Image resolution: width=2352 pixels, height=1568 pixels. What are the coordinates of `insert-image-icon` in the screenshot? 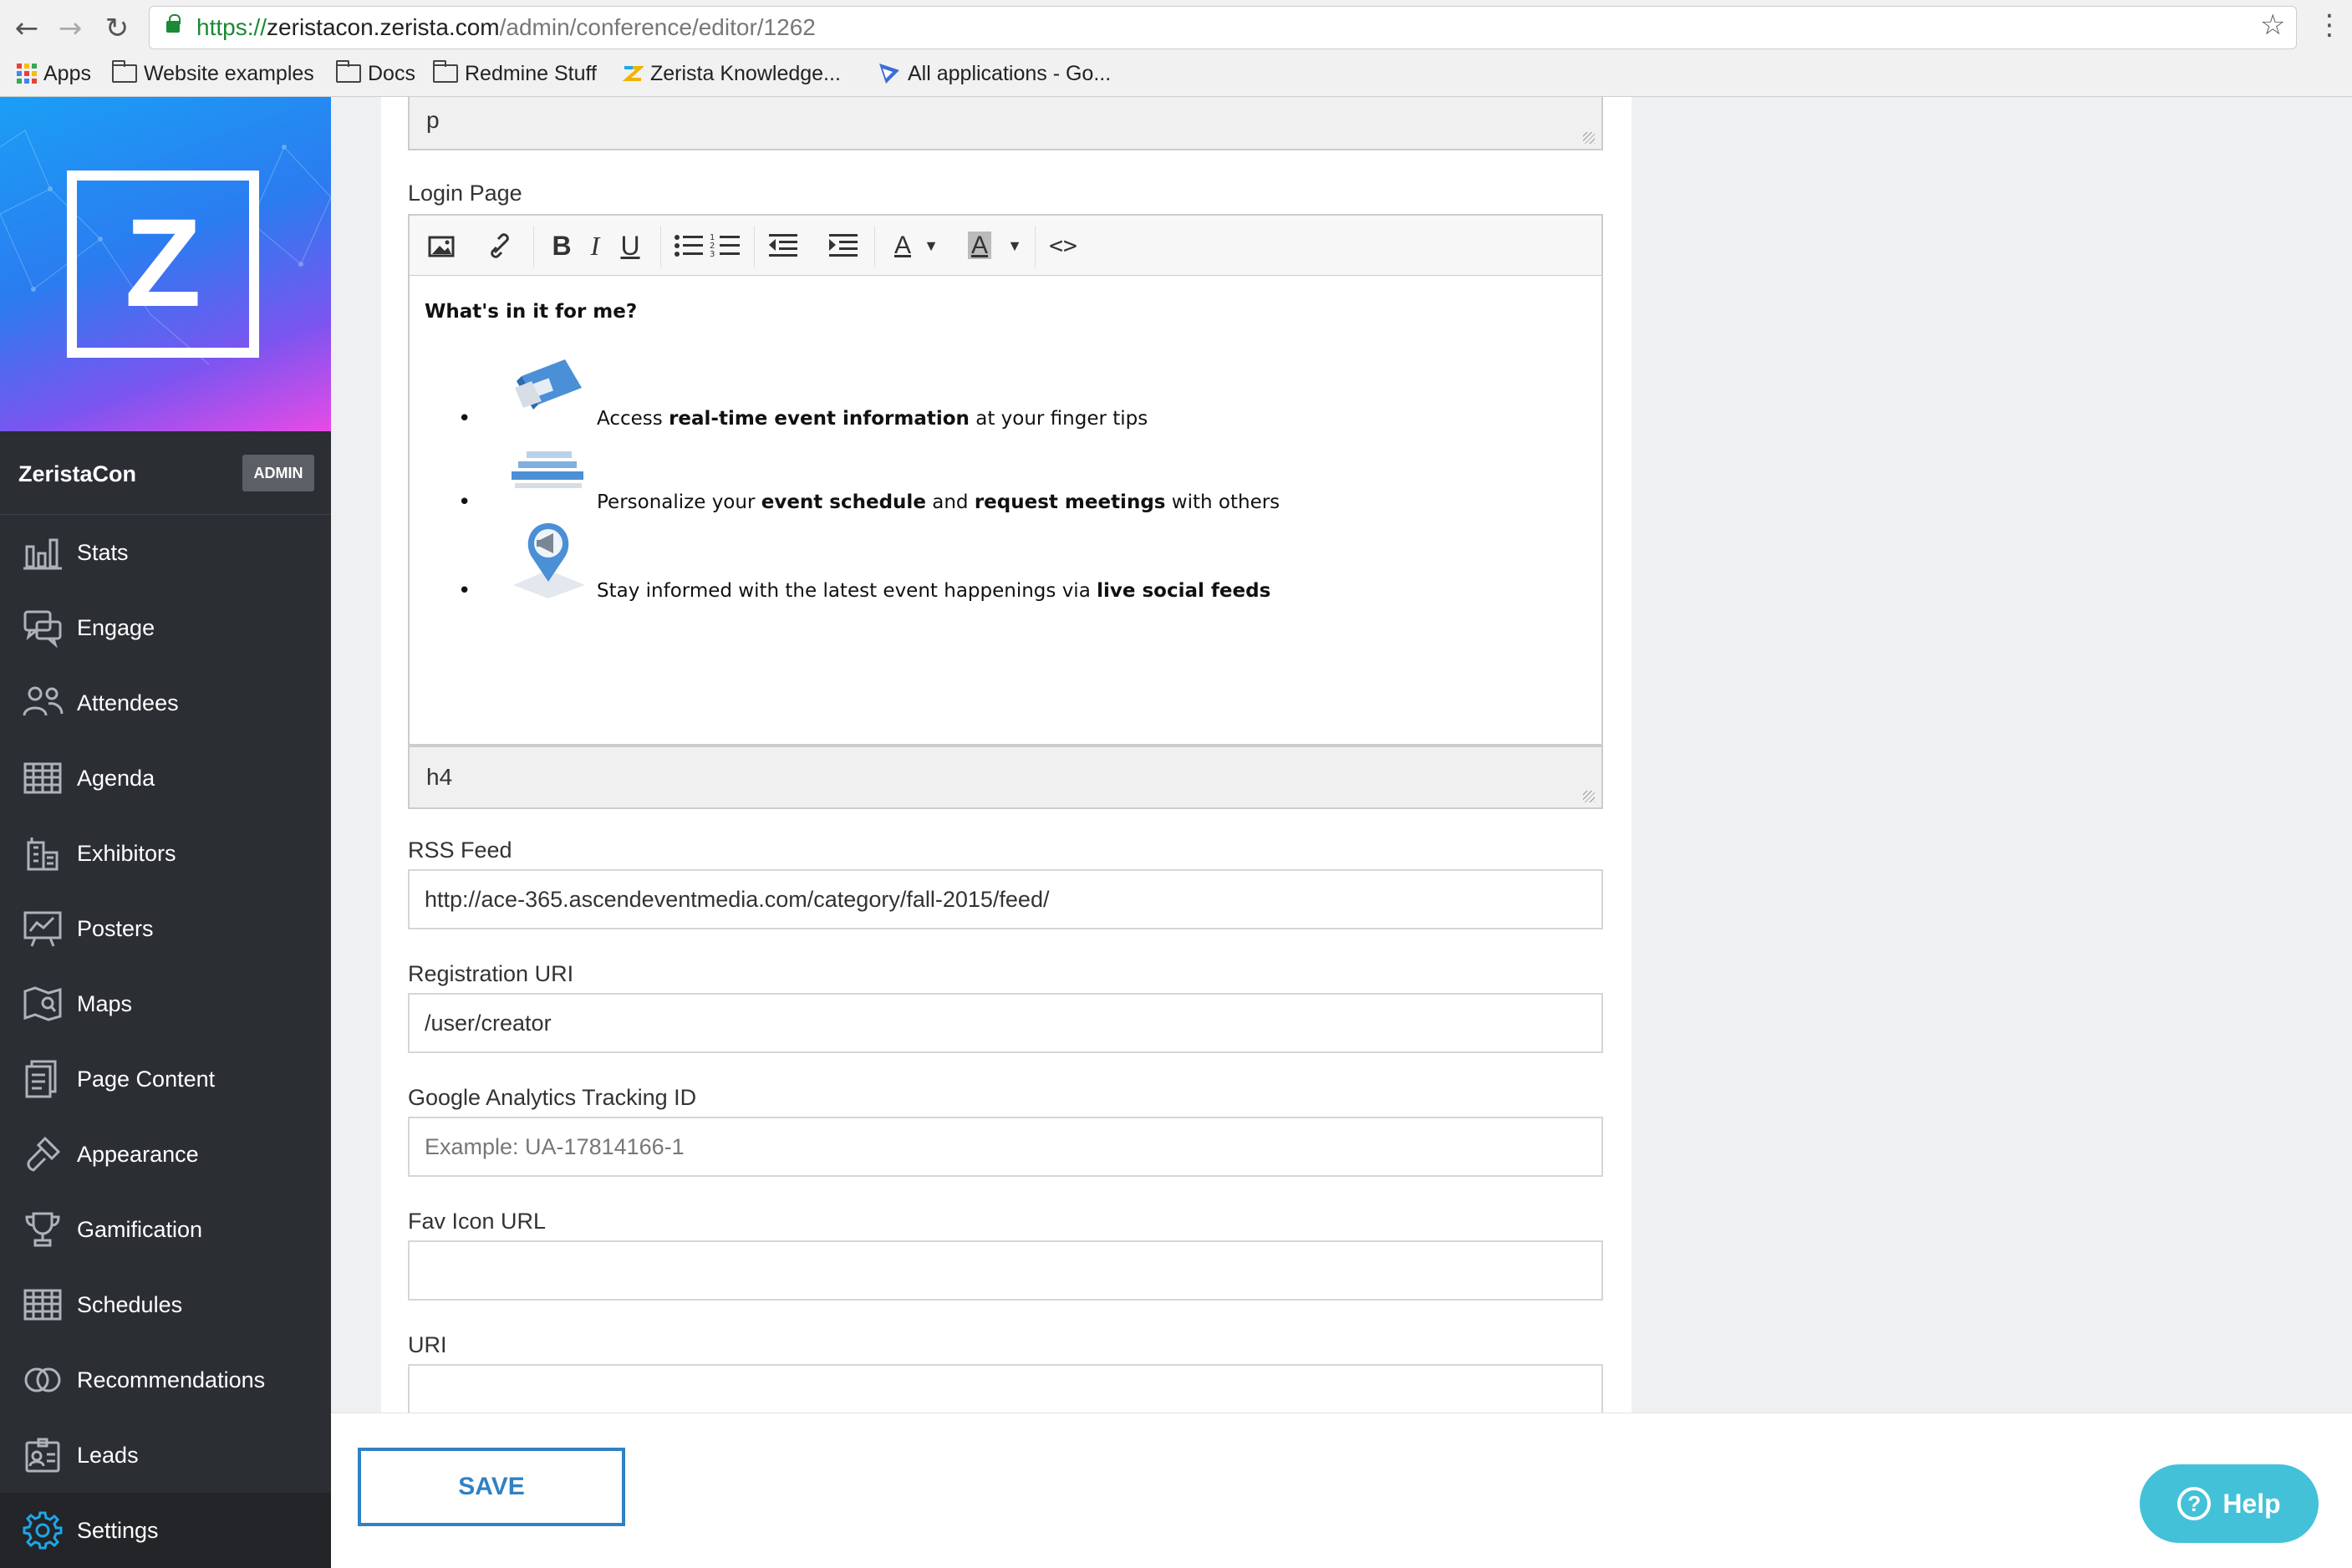 It's located at (441, 245).